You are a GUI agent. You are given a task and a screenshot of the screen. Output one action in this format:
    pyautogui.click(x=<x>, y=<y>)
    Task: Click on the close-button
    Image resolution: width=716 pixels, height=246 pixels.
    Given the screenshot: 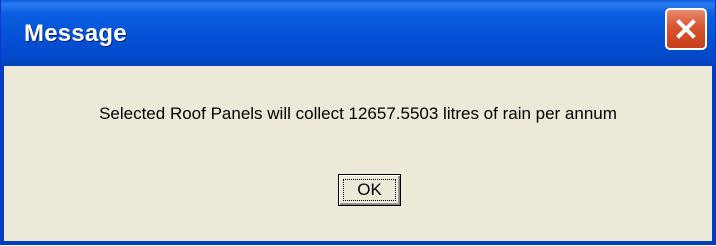 What is the action you would take?
    pyautogui.click(x=686, y=29)
    